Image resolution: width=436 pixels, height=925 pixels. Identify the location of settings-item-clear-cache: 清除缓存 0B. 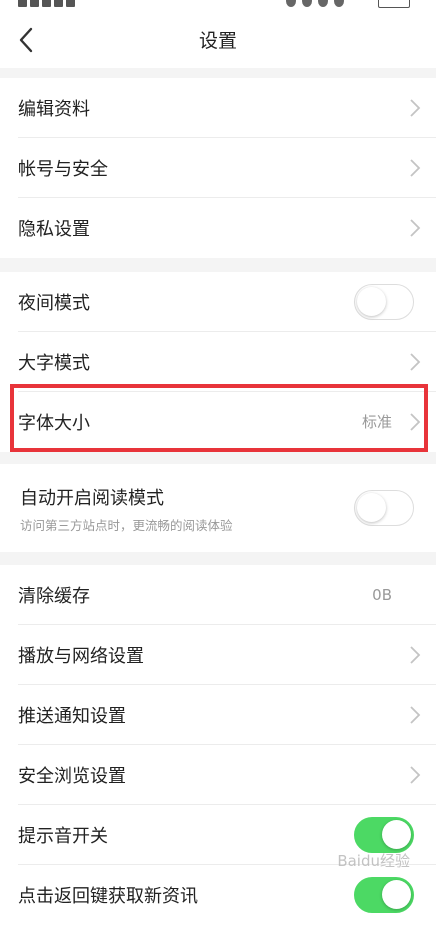
(218, 595).